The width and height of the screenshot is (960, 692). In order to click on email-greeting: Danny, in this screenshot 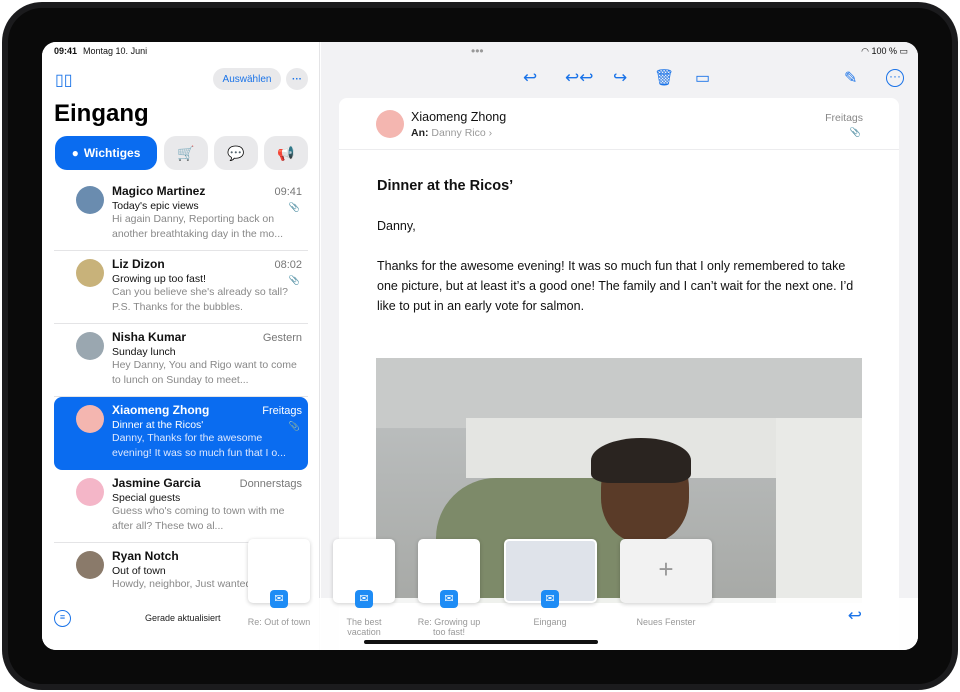, I will do `click(396, 226)`.